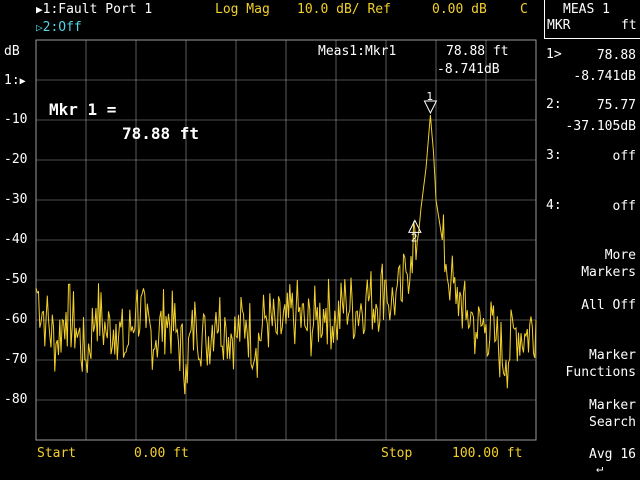 The height and width of the screenshot is (480, 640). I want to click on marker-big-label: Mkr 1 =, so click(83, 109).